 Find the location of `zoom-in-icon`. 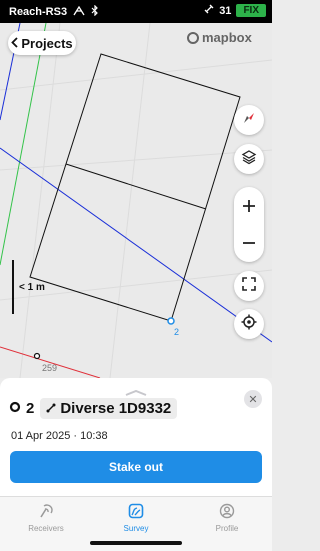

zoom-in-icon is located at coordinates (249, 206).